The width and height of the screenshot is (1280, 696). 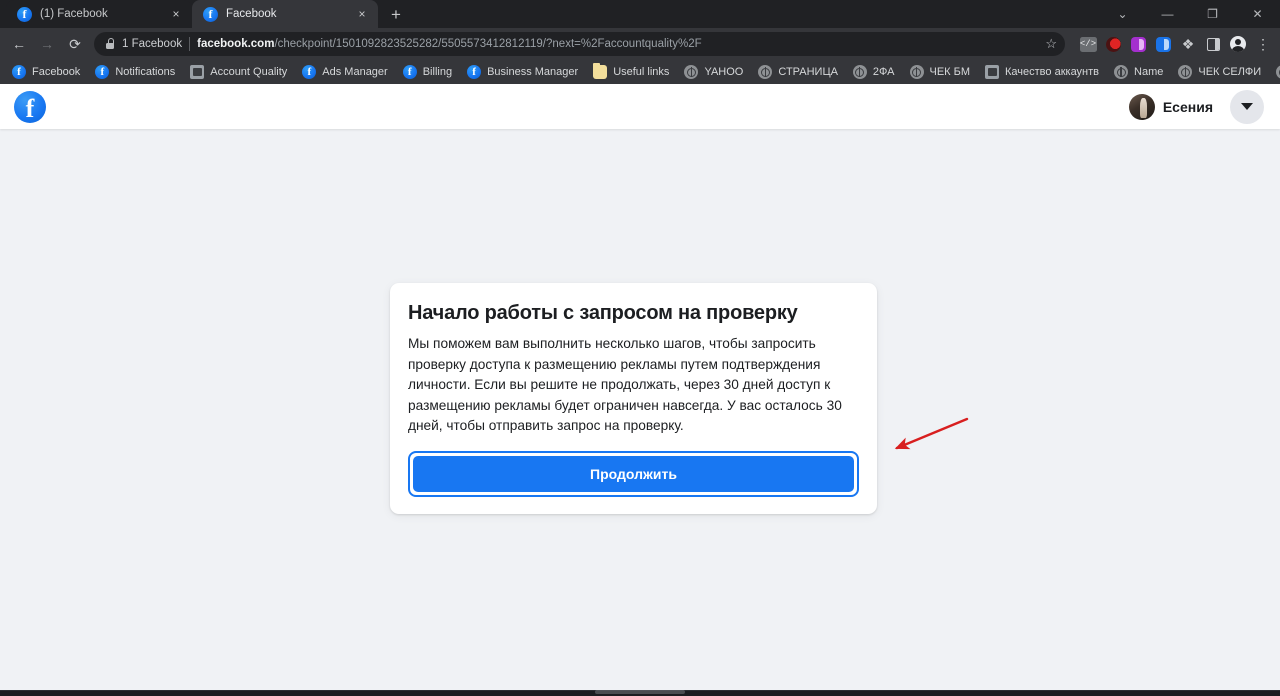 I want to click on puzzle-extensions-icon: ❖, so click(x=1188, y=44).